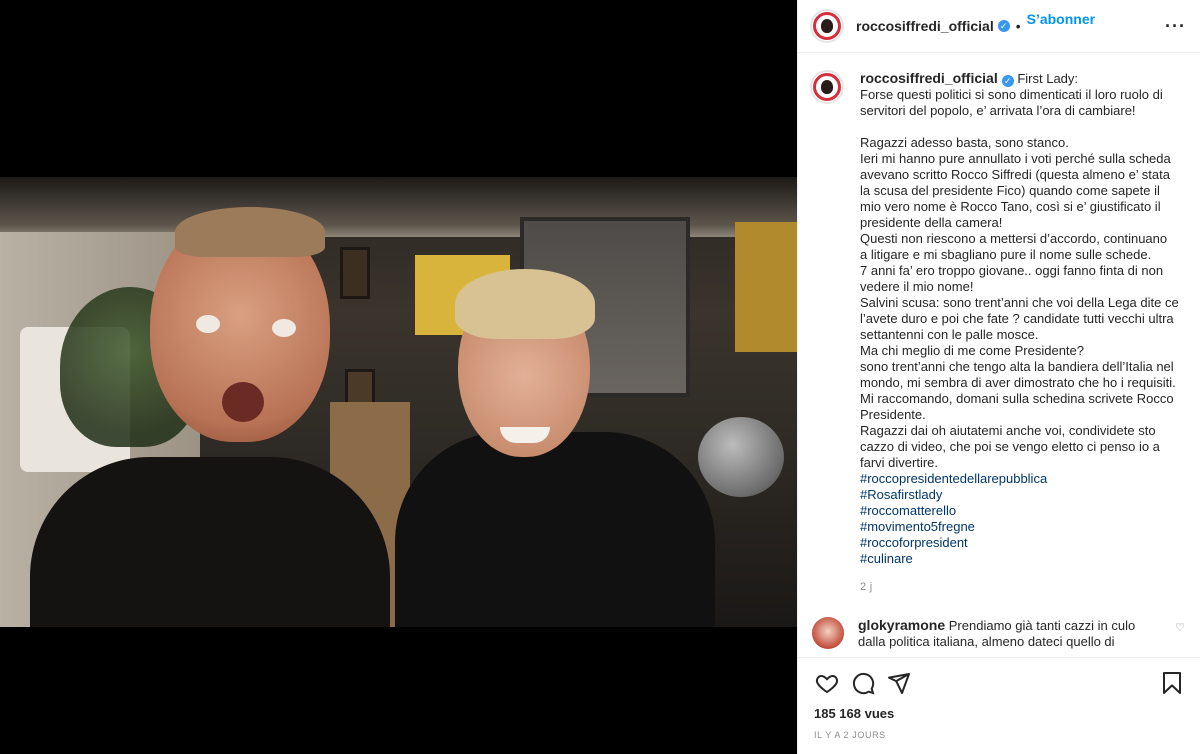 This screenshot has height=754, width=1200. Describe the element at coordinates (850, 735) in the screenshot. I see `post-timestamp: IL Y A 2 JOURS` at that location.